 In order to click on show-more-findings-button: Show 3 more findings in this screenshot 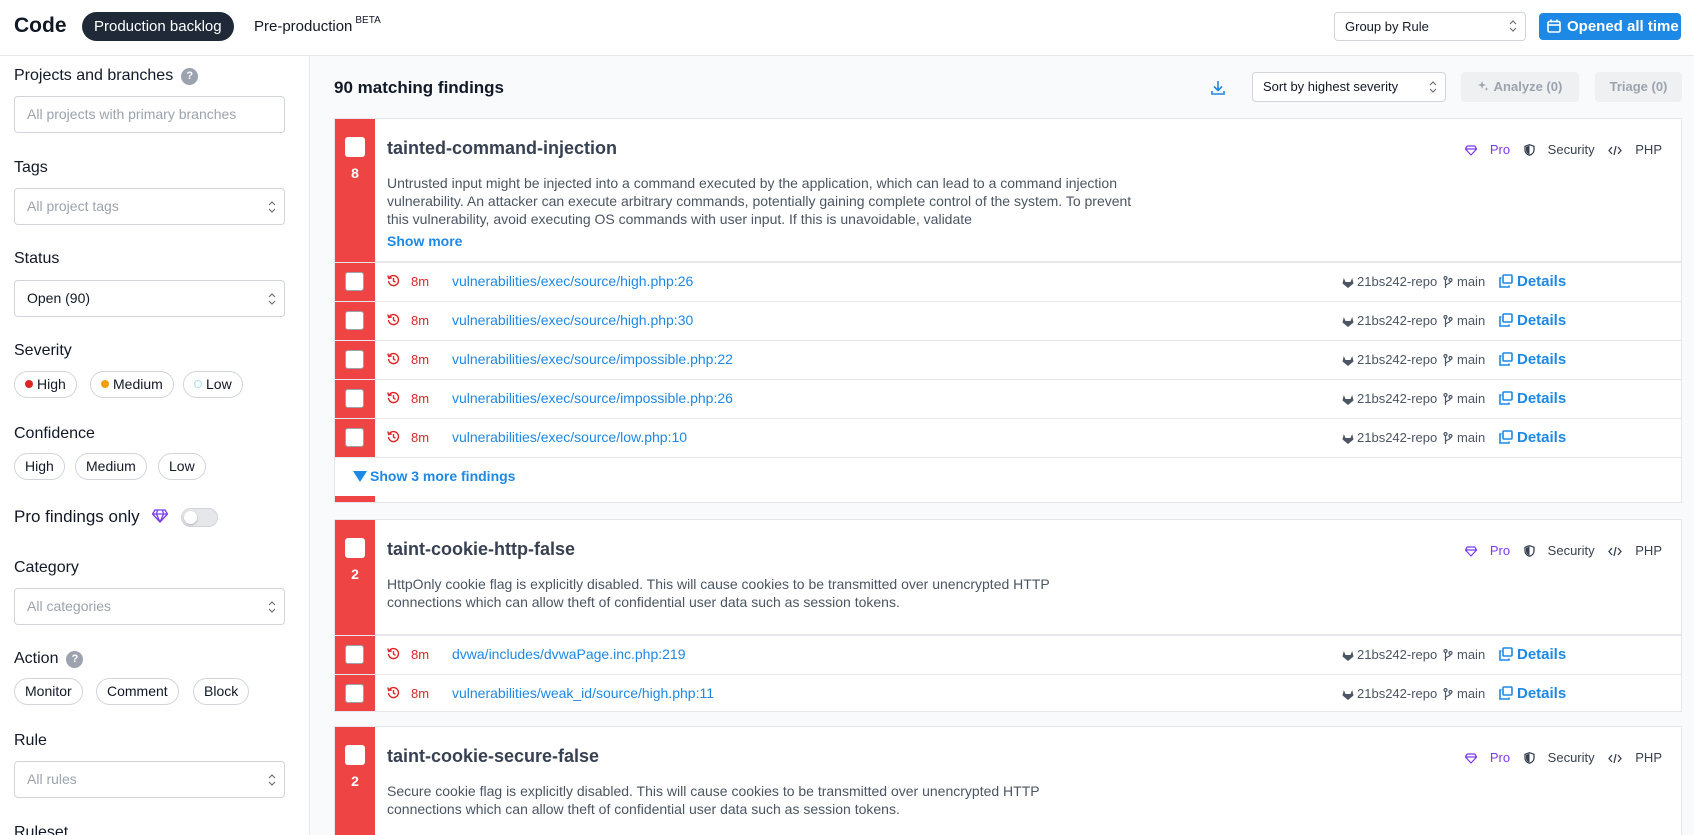, I will do `click(434, 476)`.